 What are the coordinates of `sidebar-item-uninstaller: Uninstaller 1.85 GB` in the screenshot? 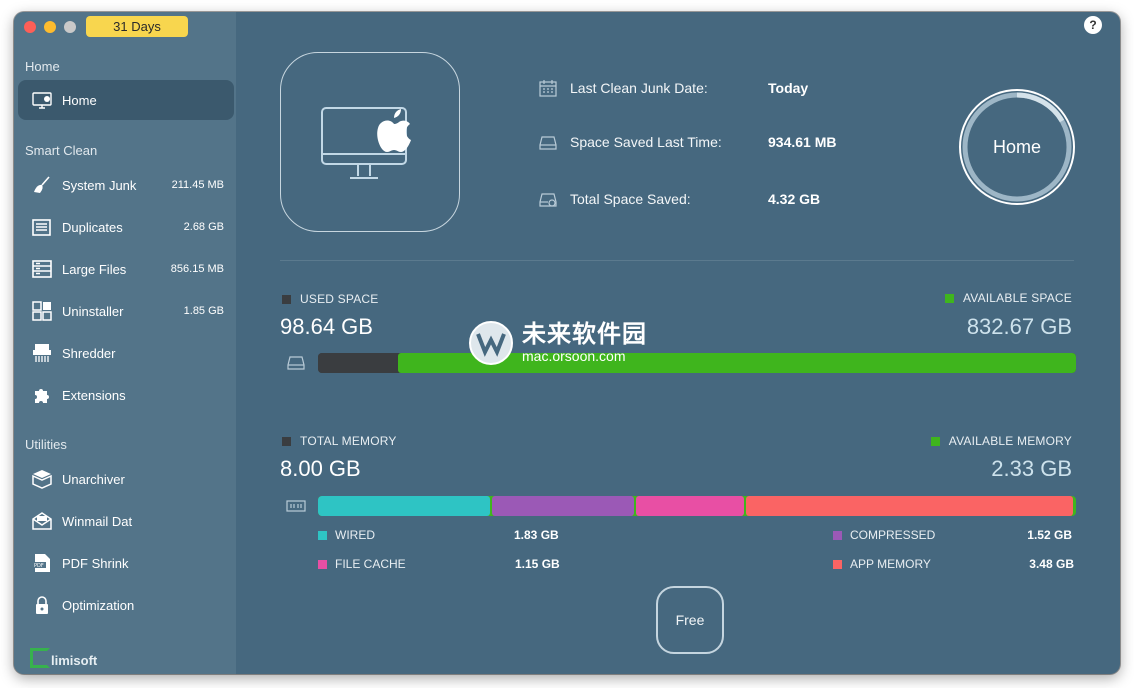 It's located at (126, 311).